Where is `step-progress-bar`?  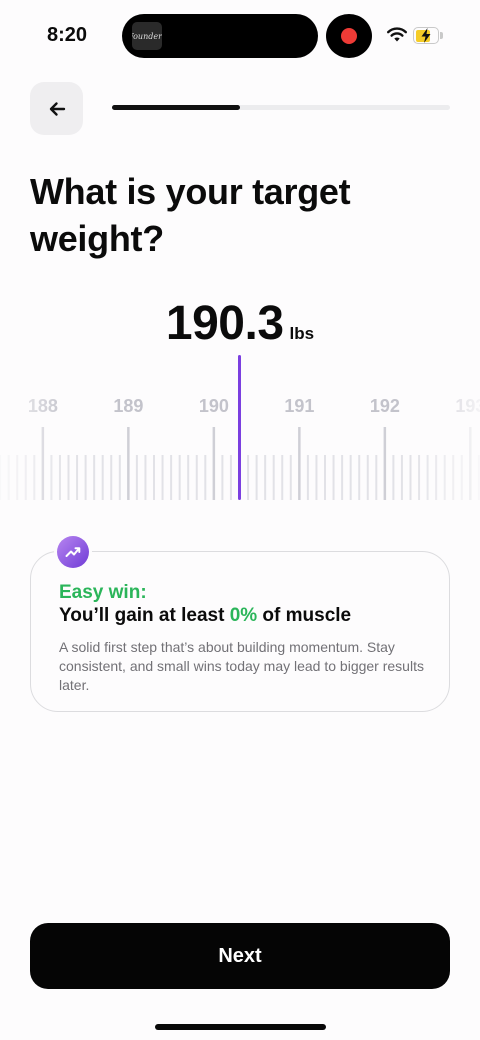 step-progress-bar is located at coordinates (281, 107).